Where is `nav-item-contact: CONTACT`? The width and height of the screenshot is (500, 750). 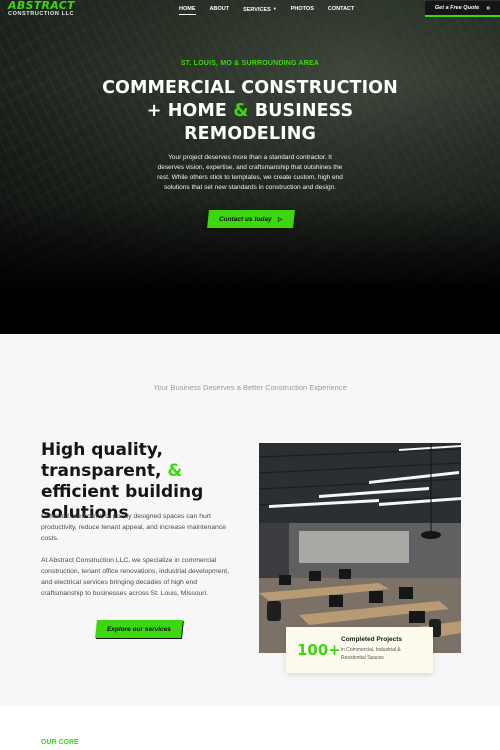
nav-item-contact: CONTACT is located at coordinates (341, 10).